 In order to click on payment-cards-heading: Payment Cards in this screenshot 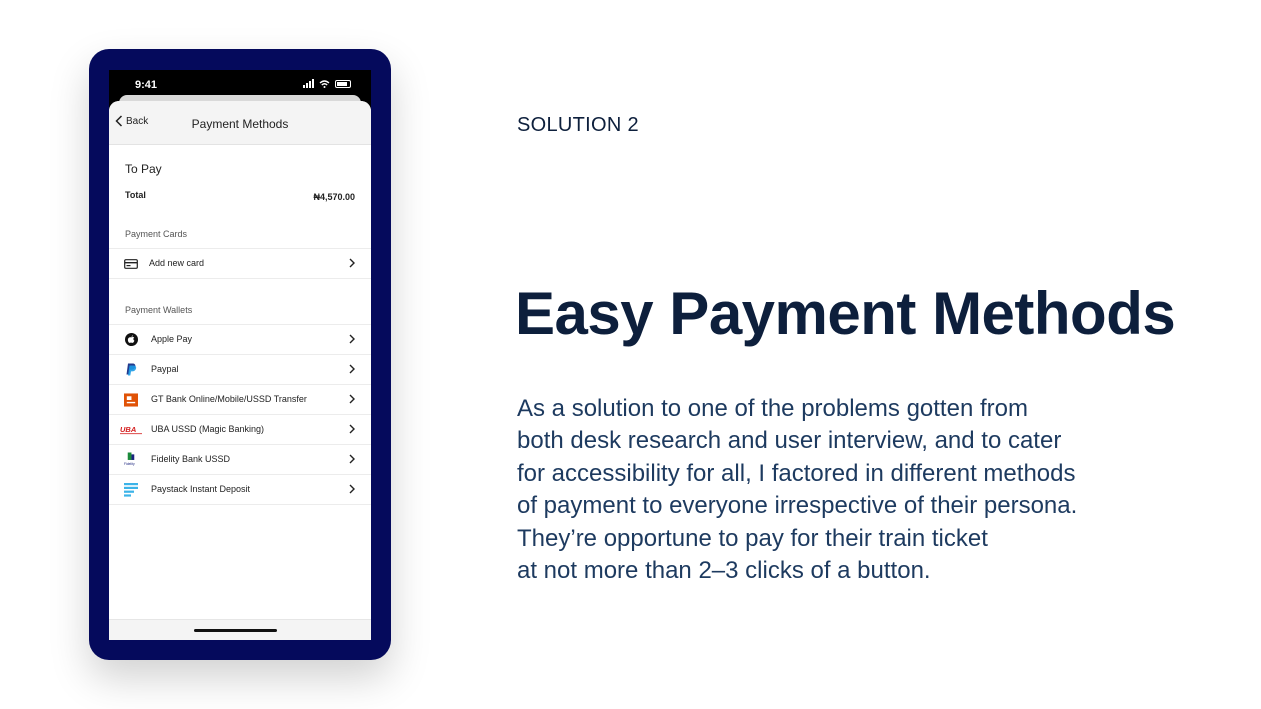, I will do `click(156, 234)`.